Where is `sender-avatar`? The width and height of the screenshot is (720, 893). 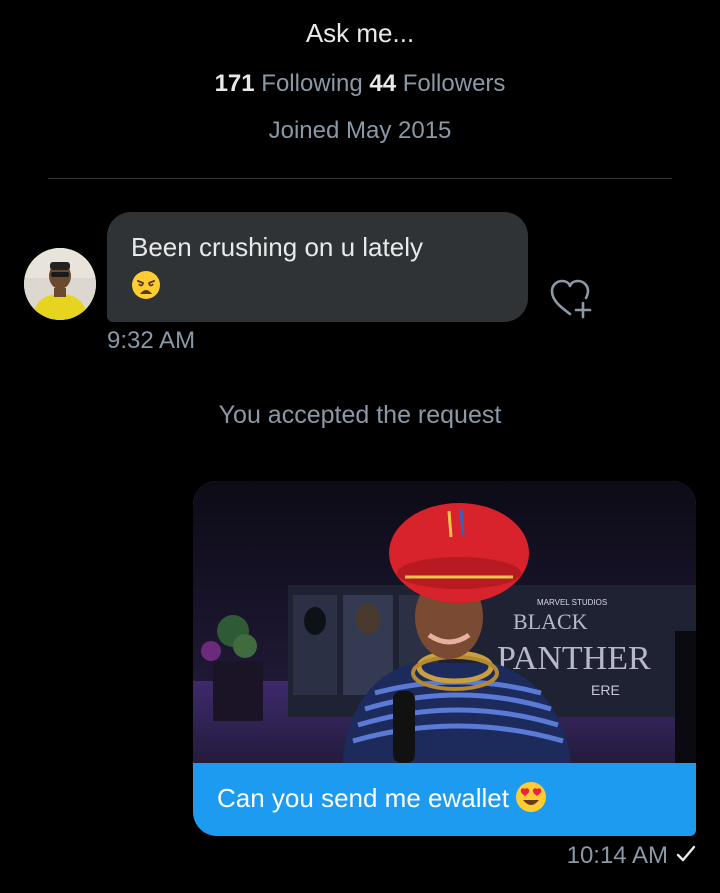 sender-avatar is located at coordinates (60, 284).